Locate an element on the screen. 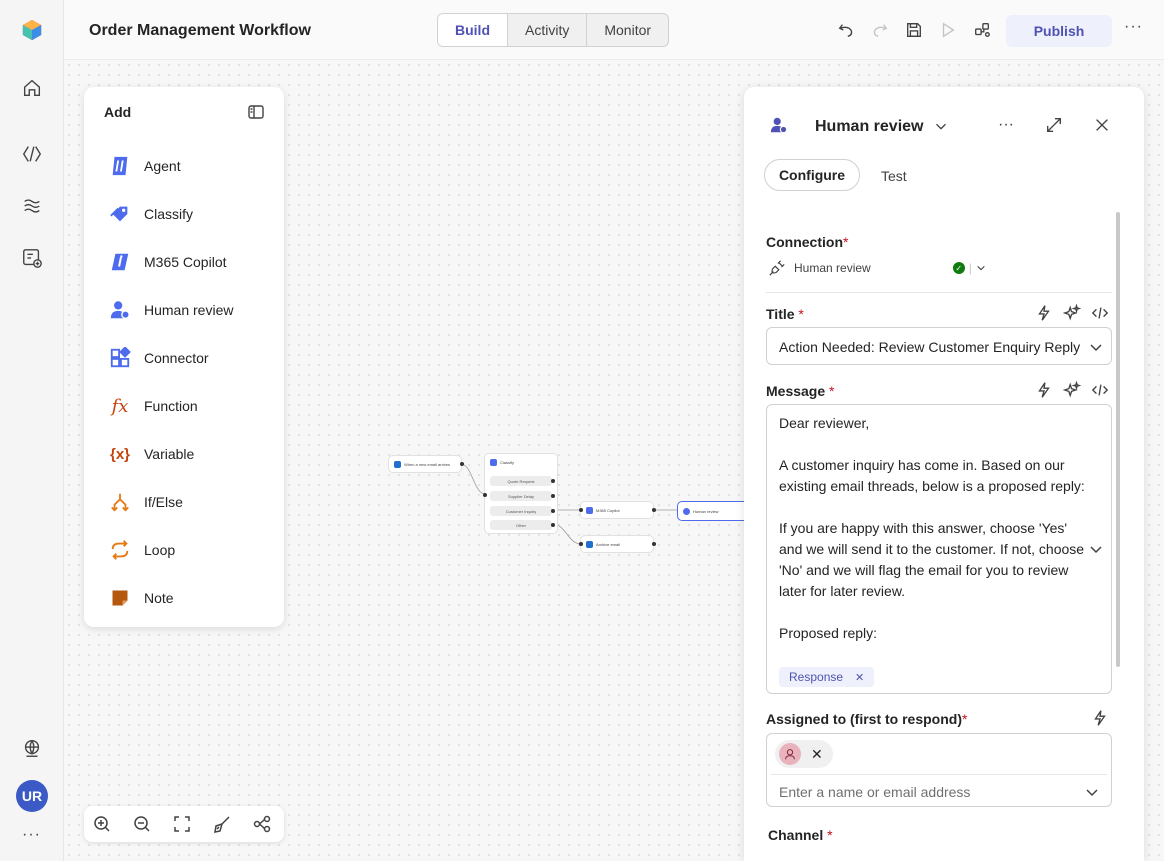 The height and width of the screenshot is (861, 1164). assigned-to-label: Assigned to (first to respond)* is located at coordinates (867, 719).